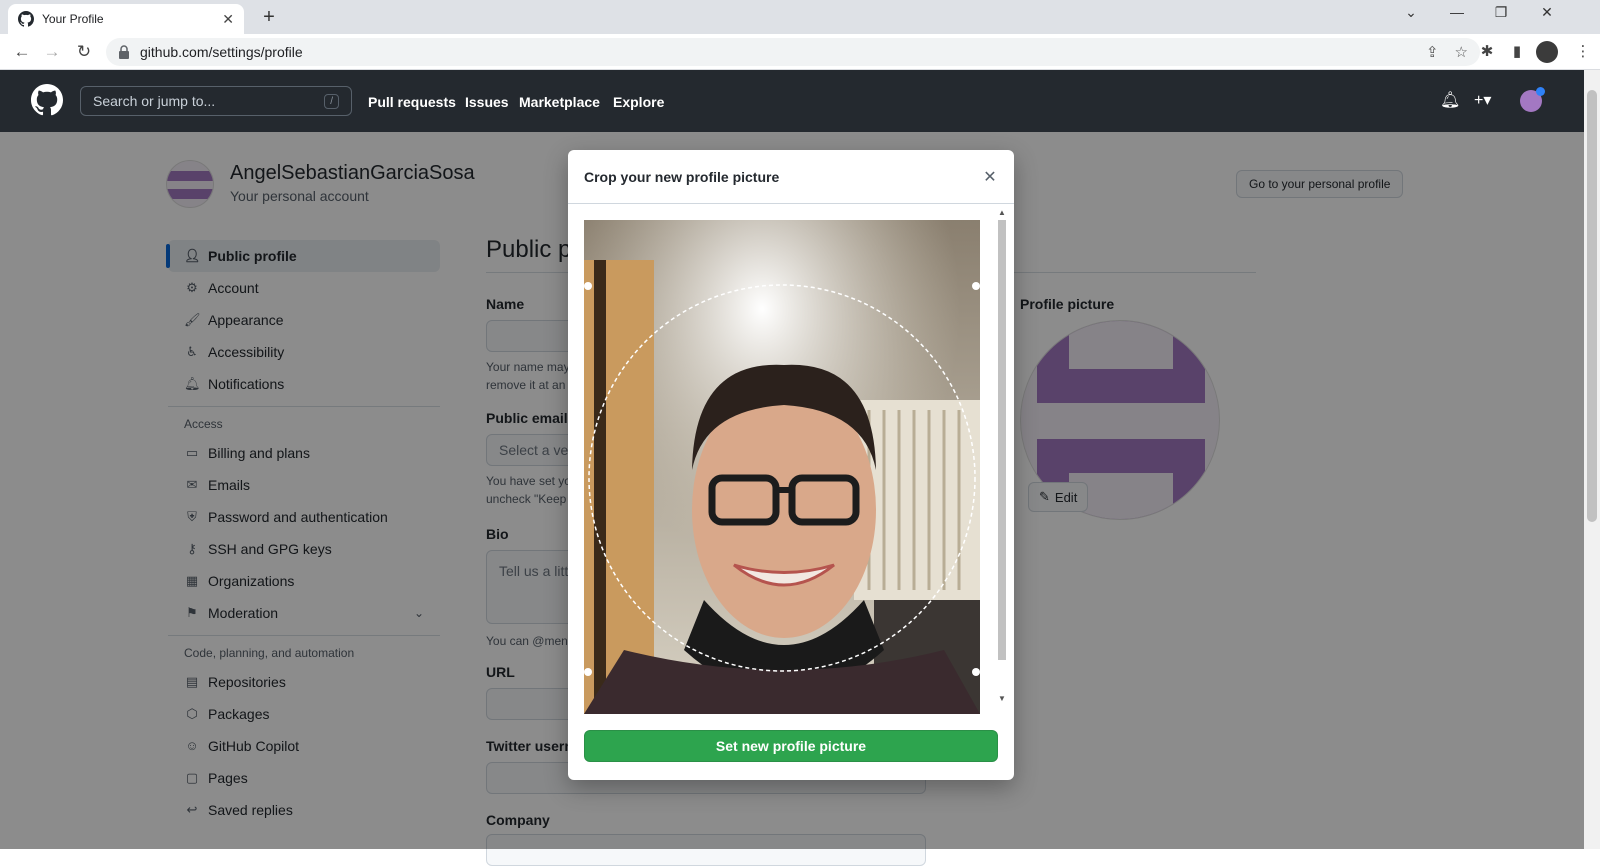  What do you see at coordinates (1457, 12) in the screenshot?
I see `minimize-icon: —` at bounding box center [1457, 12].